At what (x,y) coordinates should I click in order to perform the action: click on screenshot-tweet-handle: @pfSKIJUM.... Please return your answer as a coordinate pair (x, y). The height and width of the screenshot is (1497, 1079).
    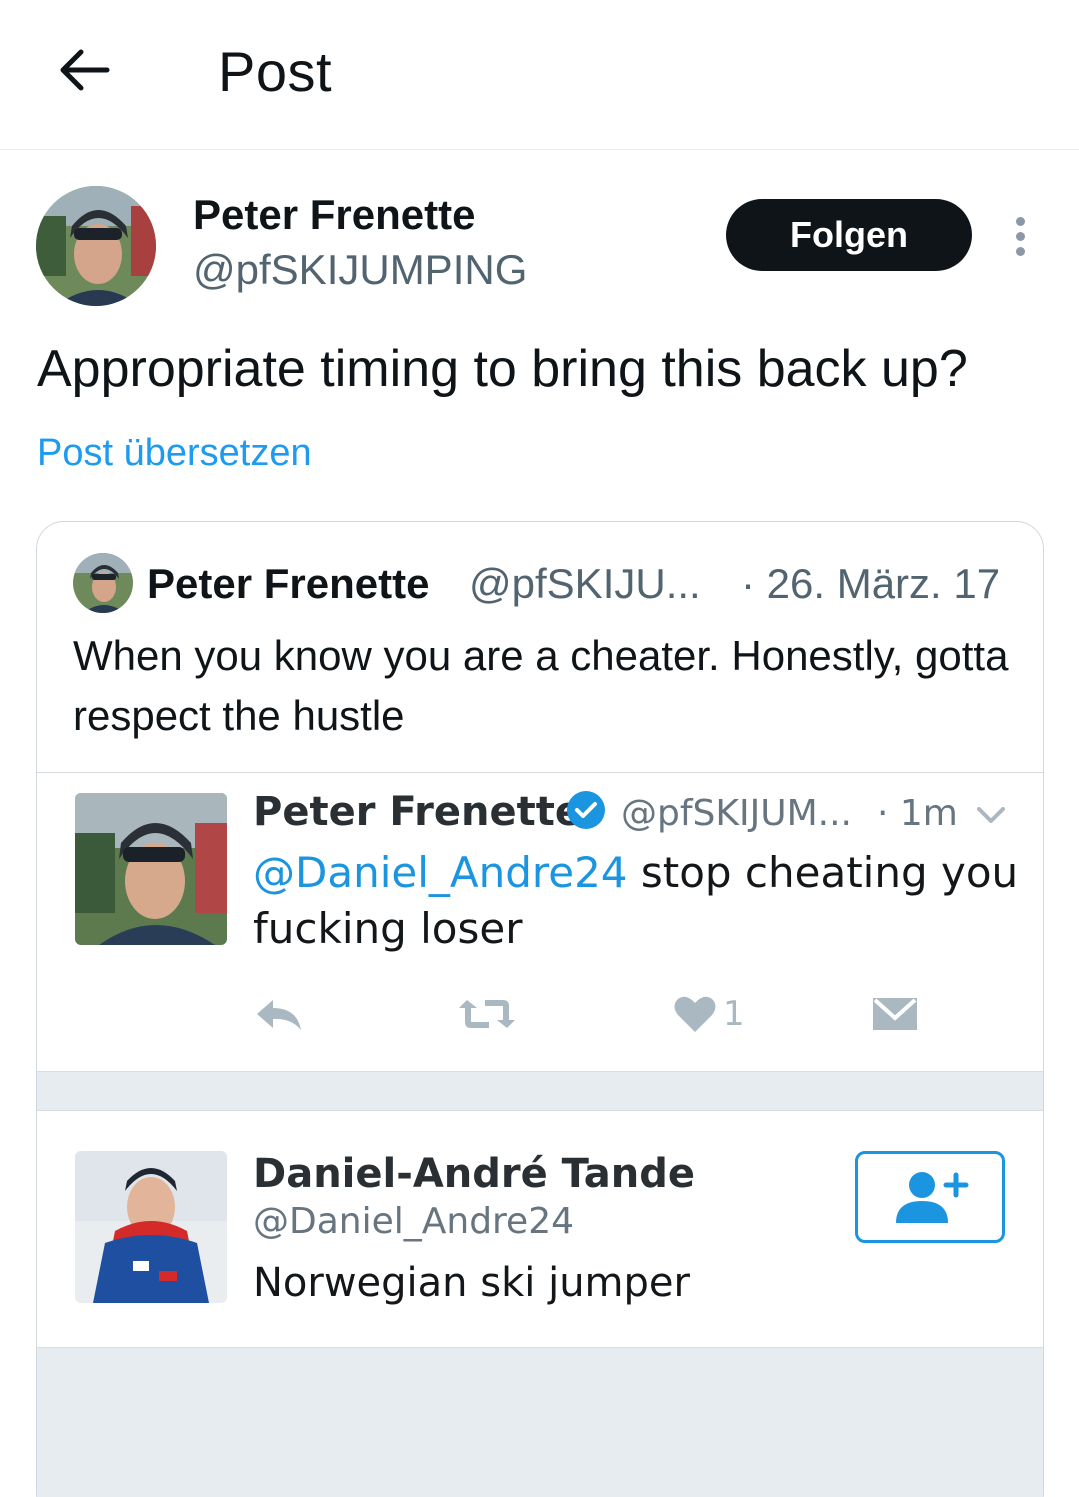
    Looking at the image, I should click on (736, 813).